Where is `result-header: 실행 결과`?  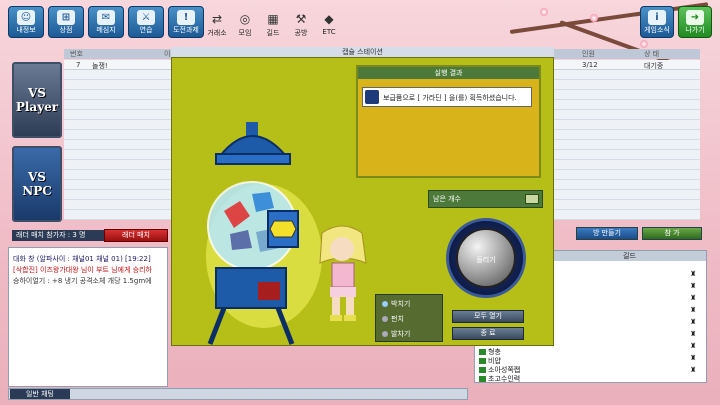 result-header: 실행 결과 is located at coordinates (448, 73).